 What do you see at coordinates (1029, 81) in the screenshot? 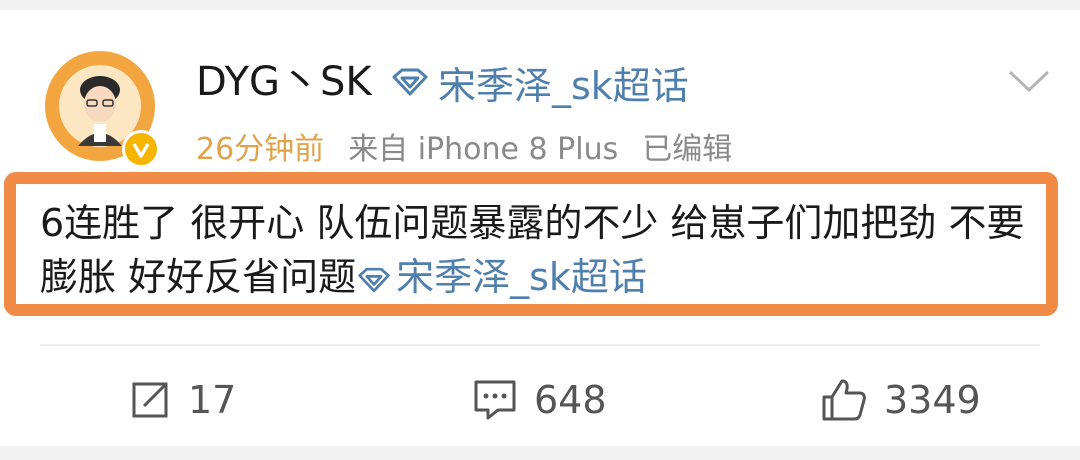
I see `chevron-down-icon` at bounding box center [1029, 81].